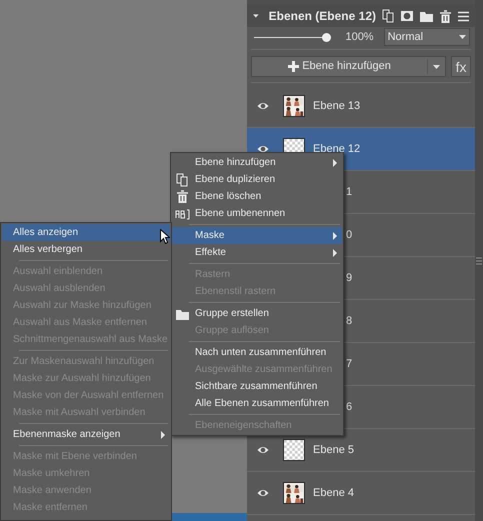  Describe the element at coordinates (257, 235) in the screenshot. I see `menu-item: Maske` at that location.